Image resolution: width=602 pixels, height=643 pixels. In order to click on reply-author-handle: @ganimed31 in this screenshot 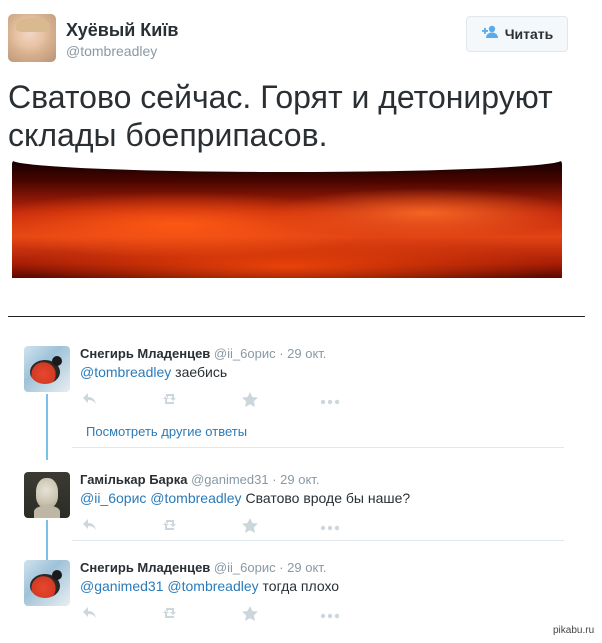, I will do `click(230, 479)`.